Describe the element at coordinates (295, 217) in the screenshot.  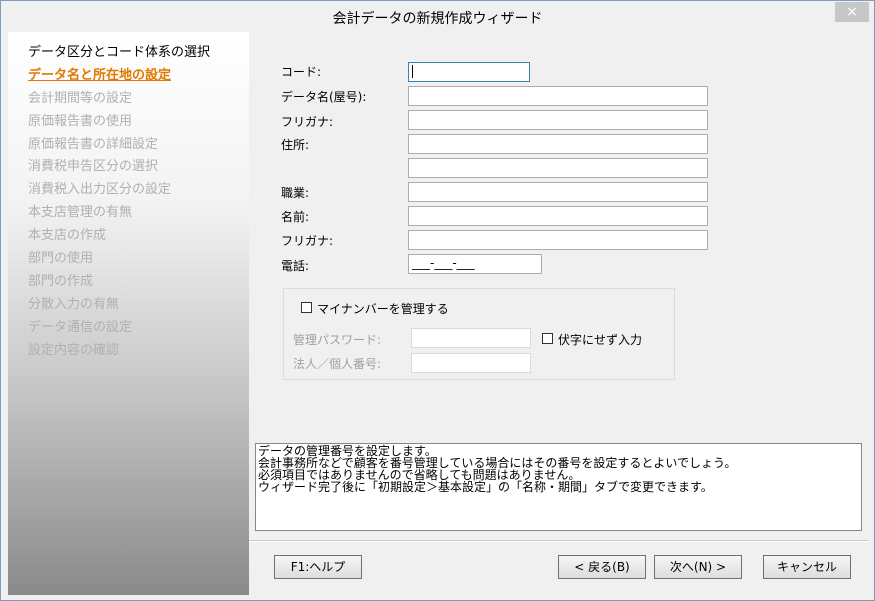
I see `person-name-label: 名前:` at that location.